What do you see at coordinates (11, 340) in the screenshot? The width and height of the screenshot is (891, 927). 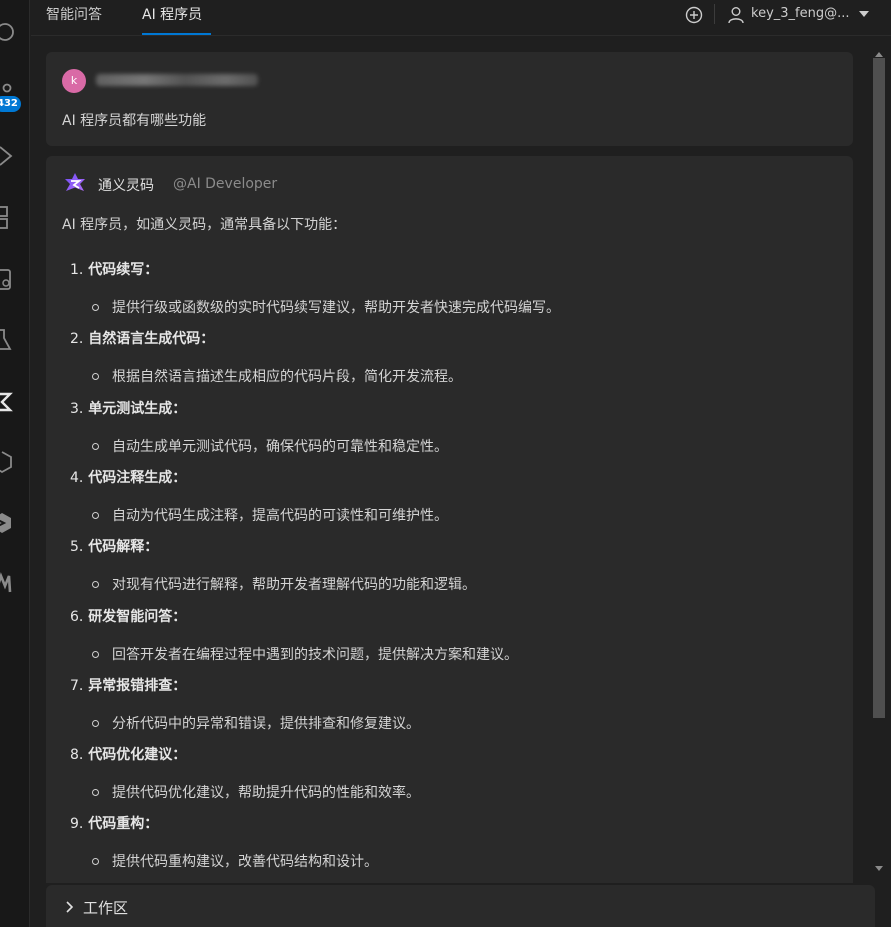 I see `testing-flask-icon` at bounding box center [11, 340].